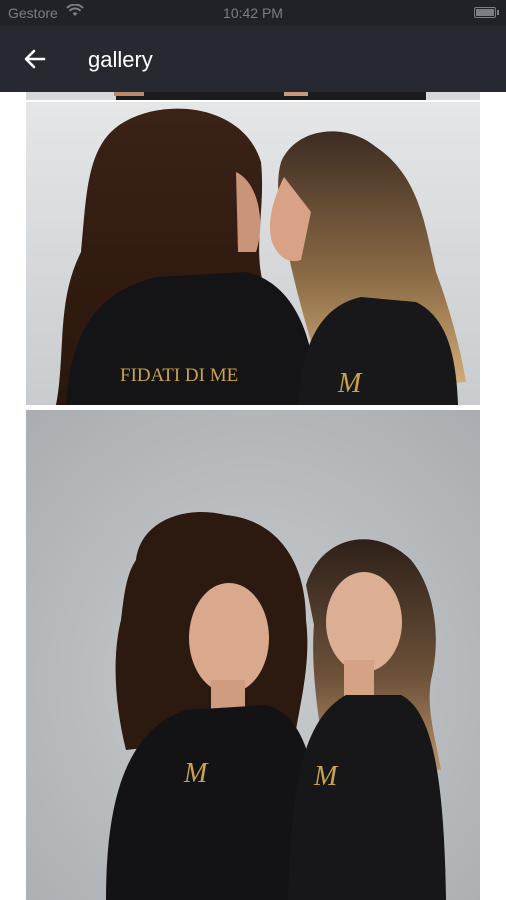 The height and width of the screenshot is (900, 506). What do you see at coordinates (253, 59) in the screenshot?
I see `app-bar: gallery` at bounding box center [253, 59].